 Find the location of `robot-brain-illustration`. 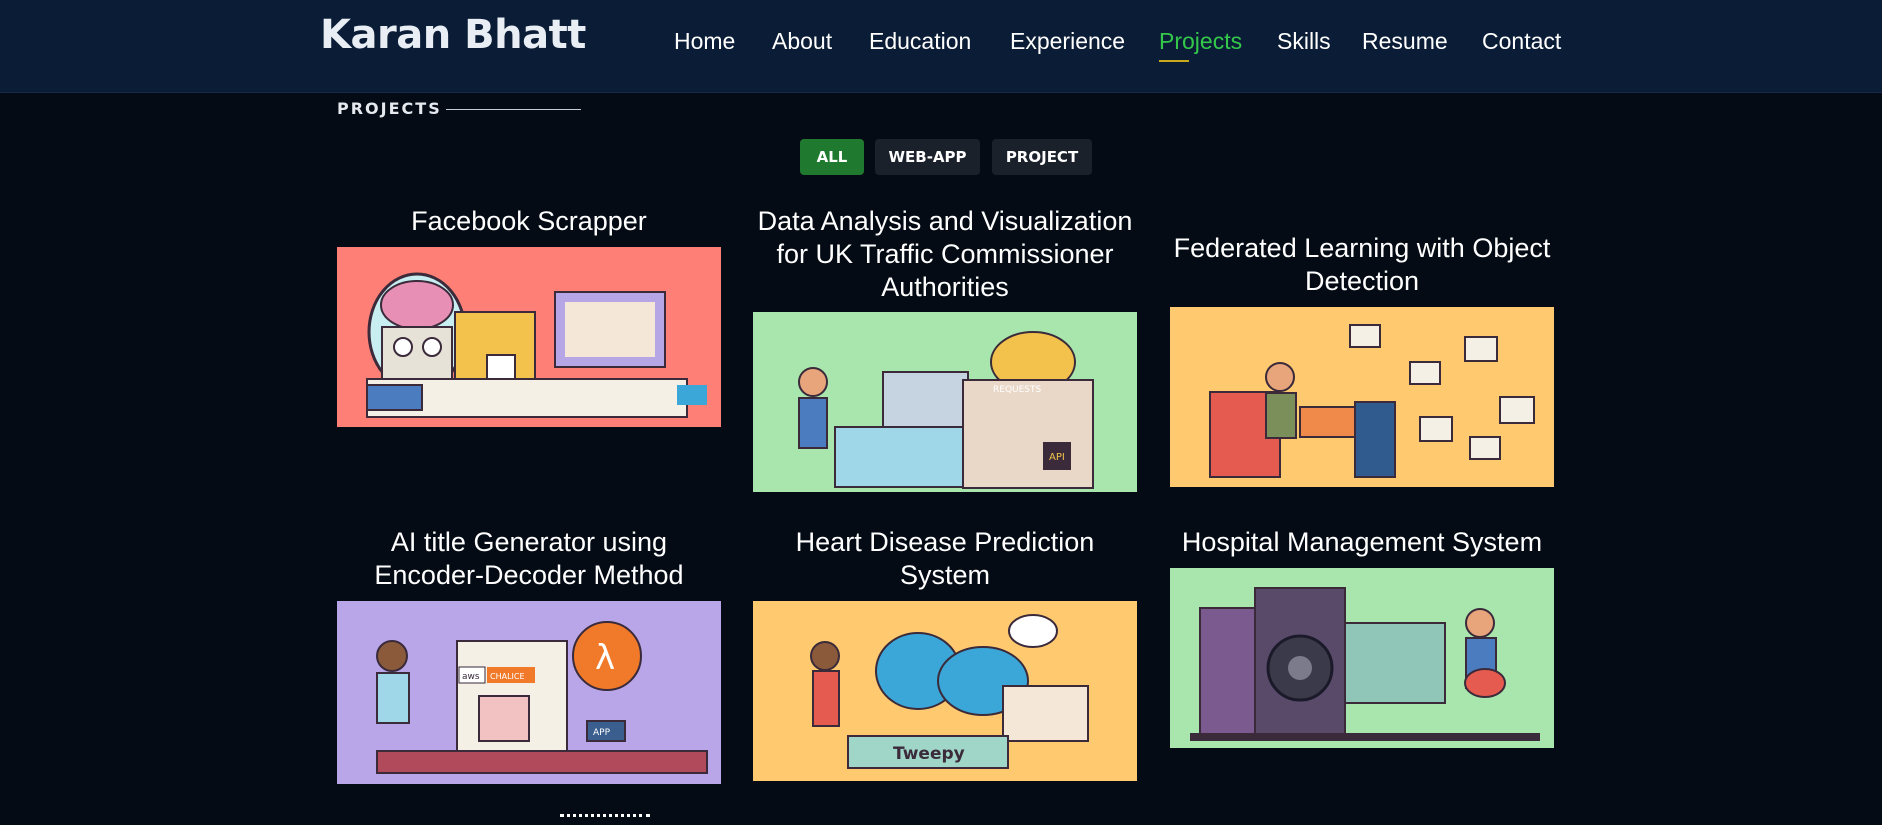

robot-brain-illustration is located at coordinates (529, 337).